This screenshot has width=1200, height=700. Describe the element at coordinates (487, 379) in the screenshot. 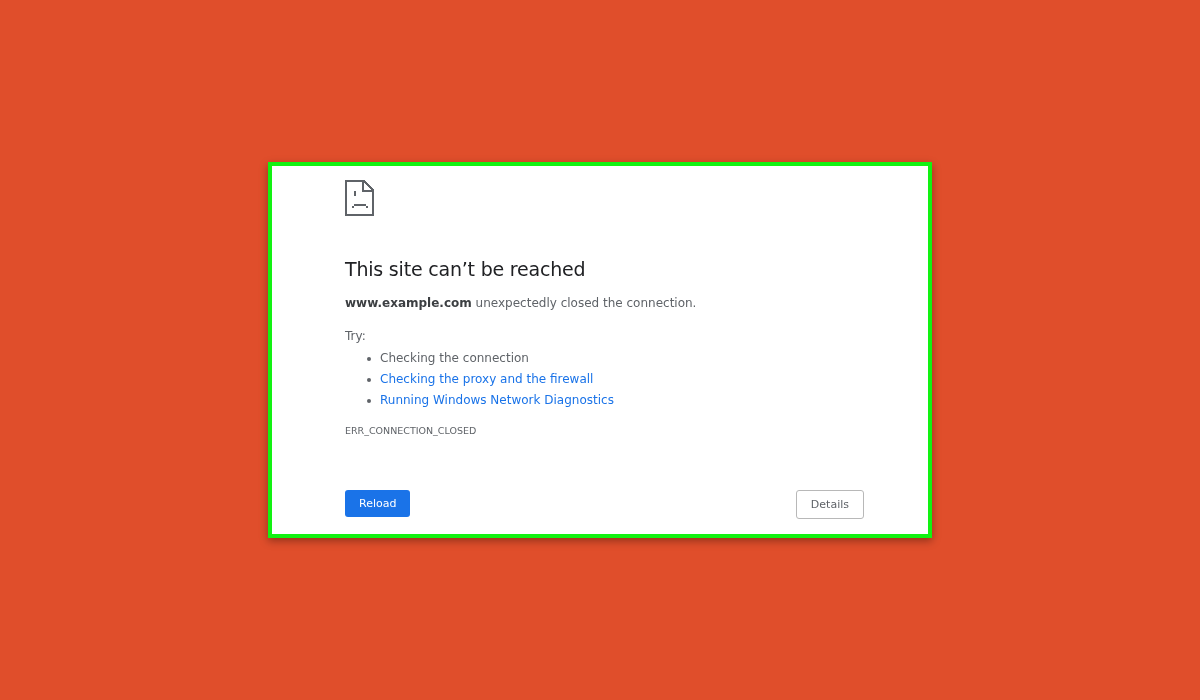

I see `suggestion-link: Checking the proxy and the firewall` at that location.